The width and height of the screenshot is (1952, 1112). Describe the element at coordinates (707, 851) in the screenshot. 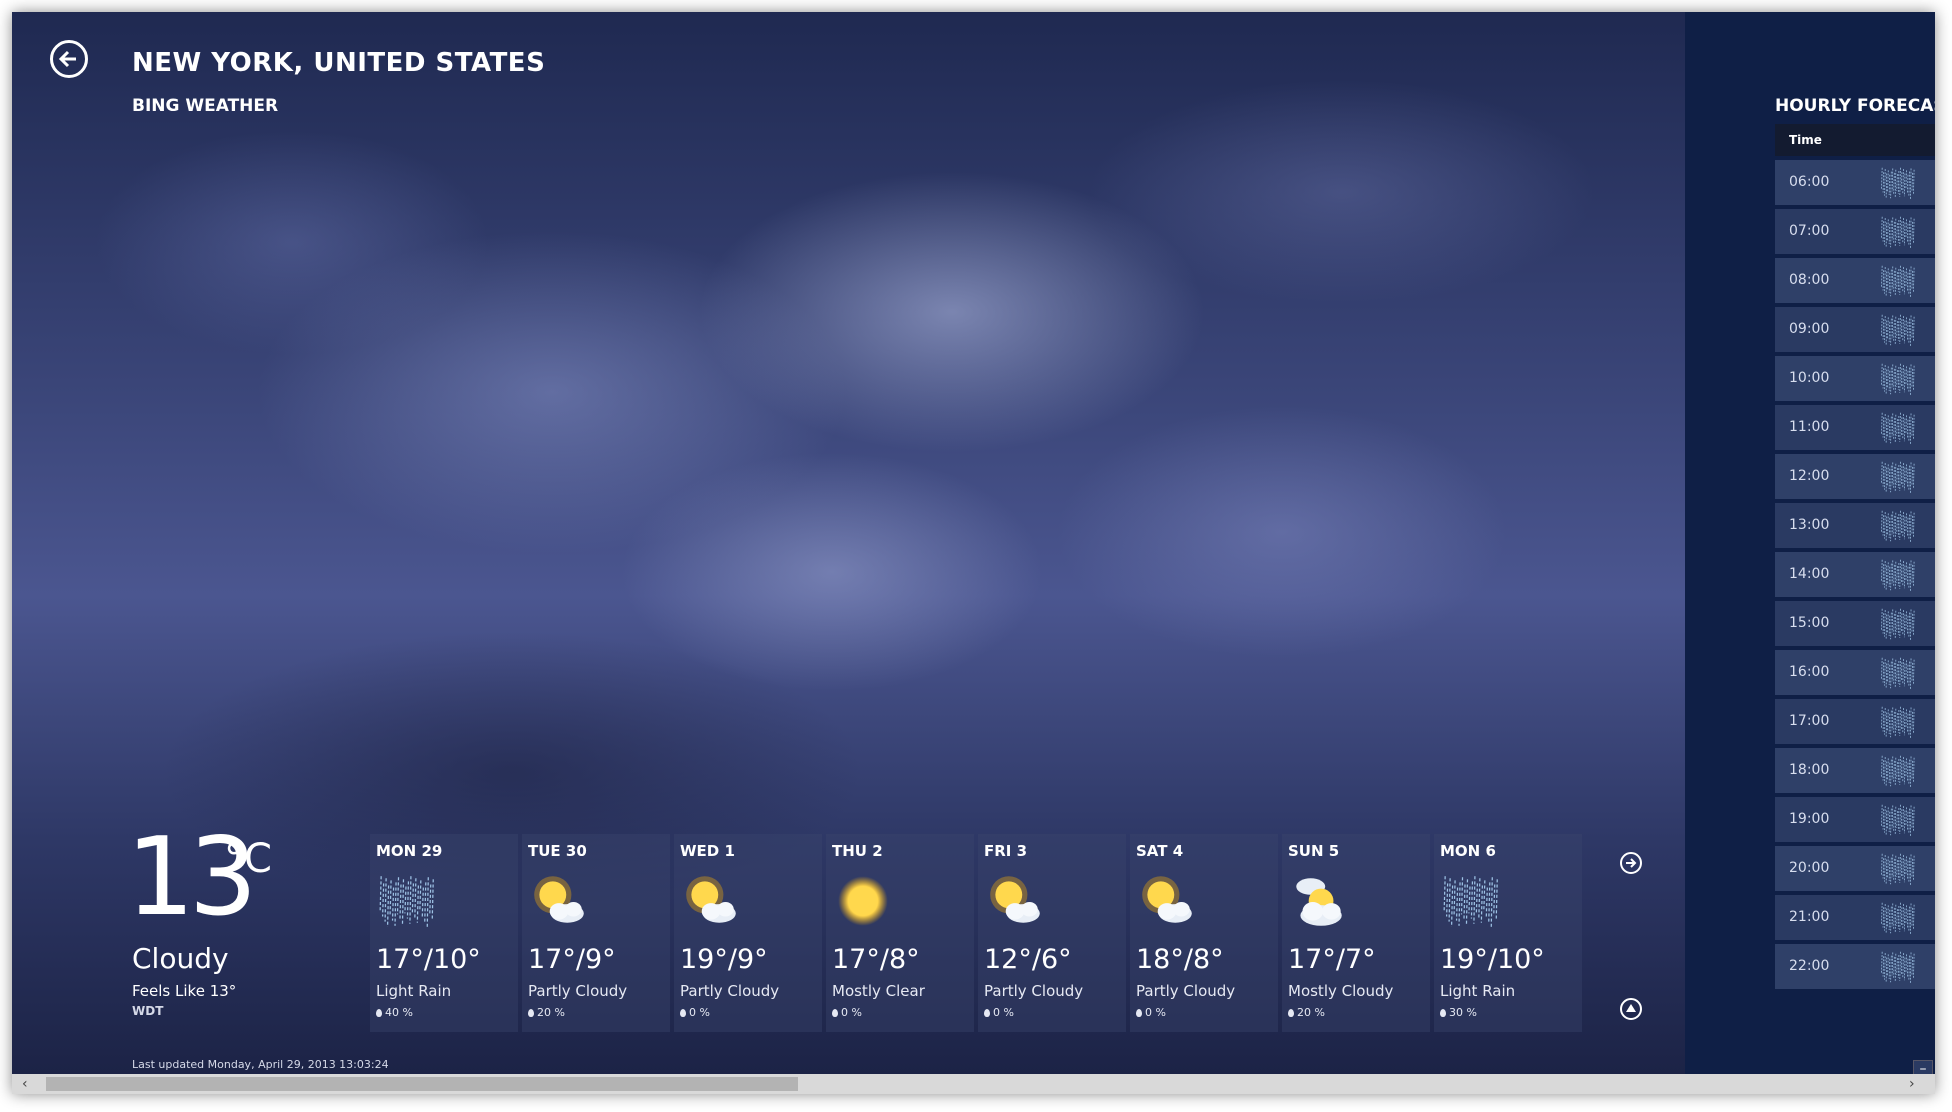

I see `day-name: WED 1` at that location.